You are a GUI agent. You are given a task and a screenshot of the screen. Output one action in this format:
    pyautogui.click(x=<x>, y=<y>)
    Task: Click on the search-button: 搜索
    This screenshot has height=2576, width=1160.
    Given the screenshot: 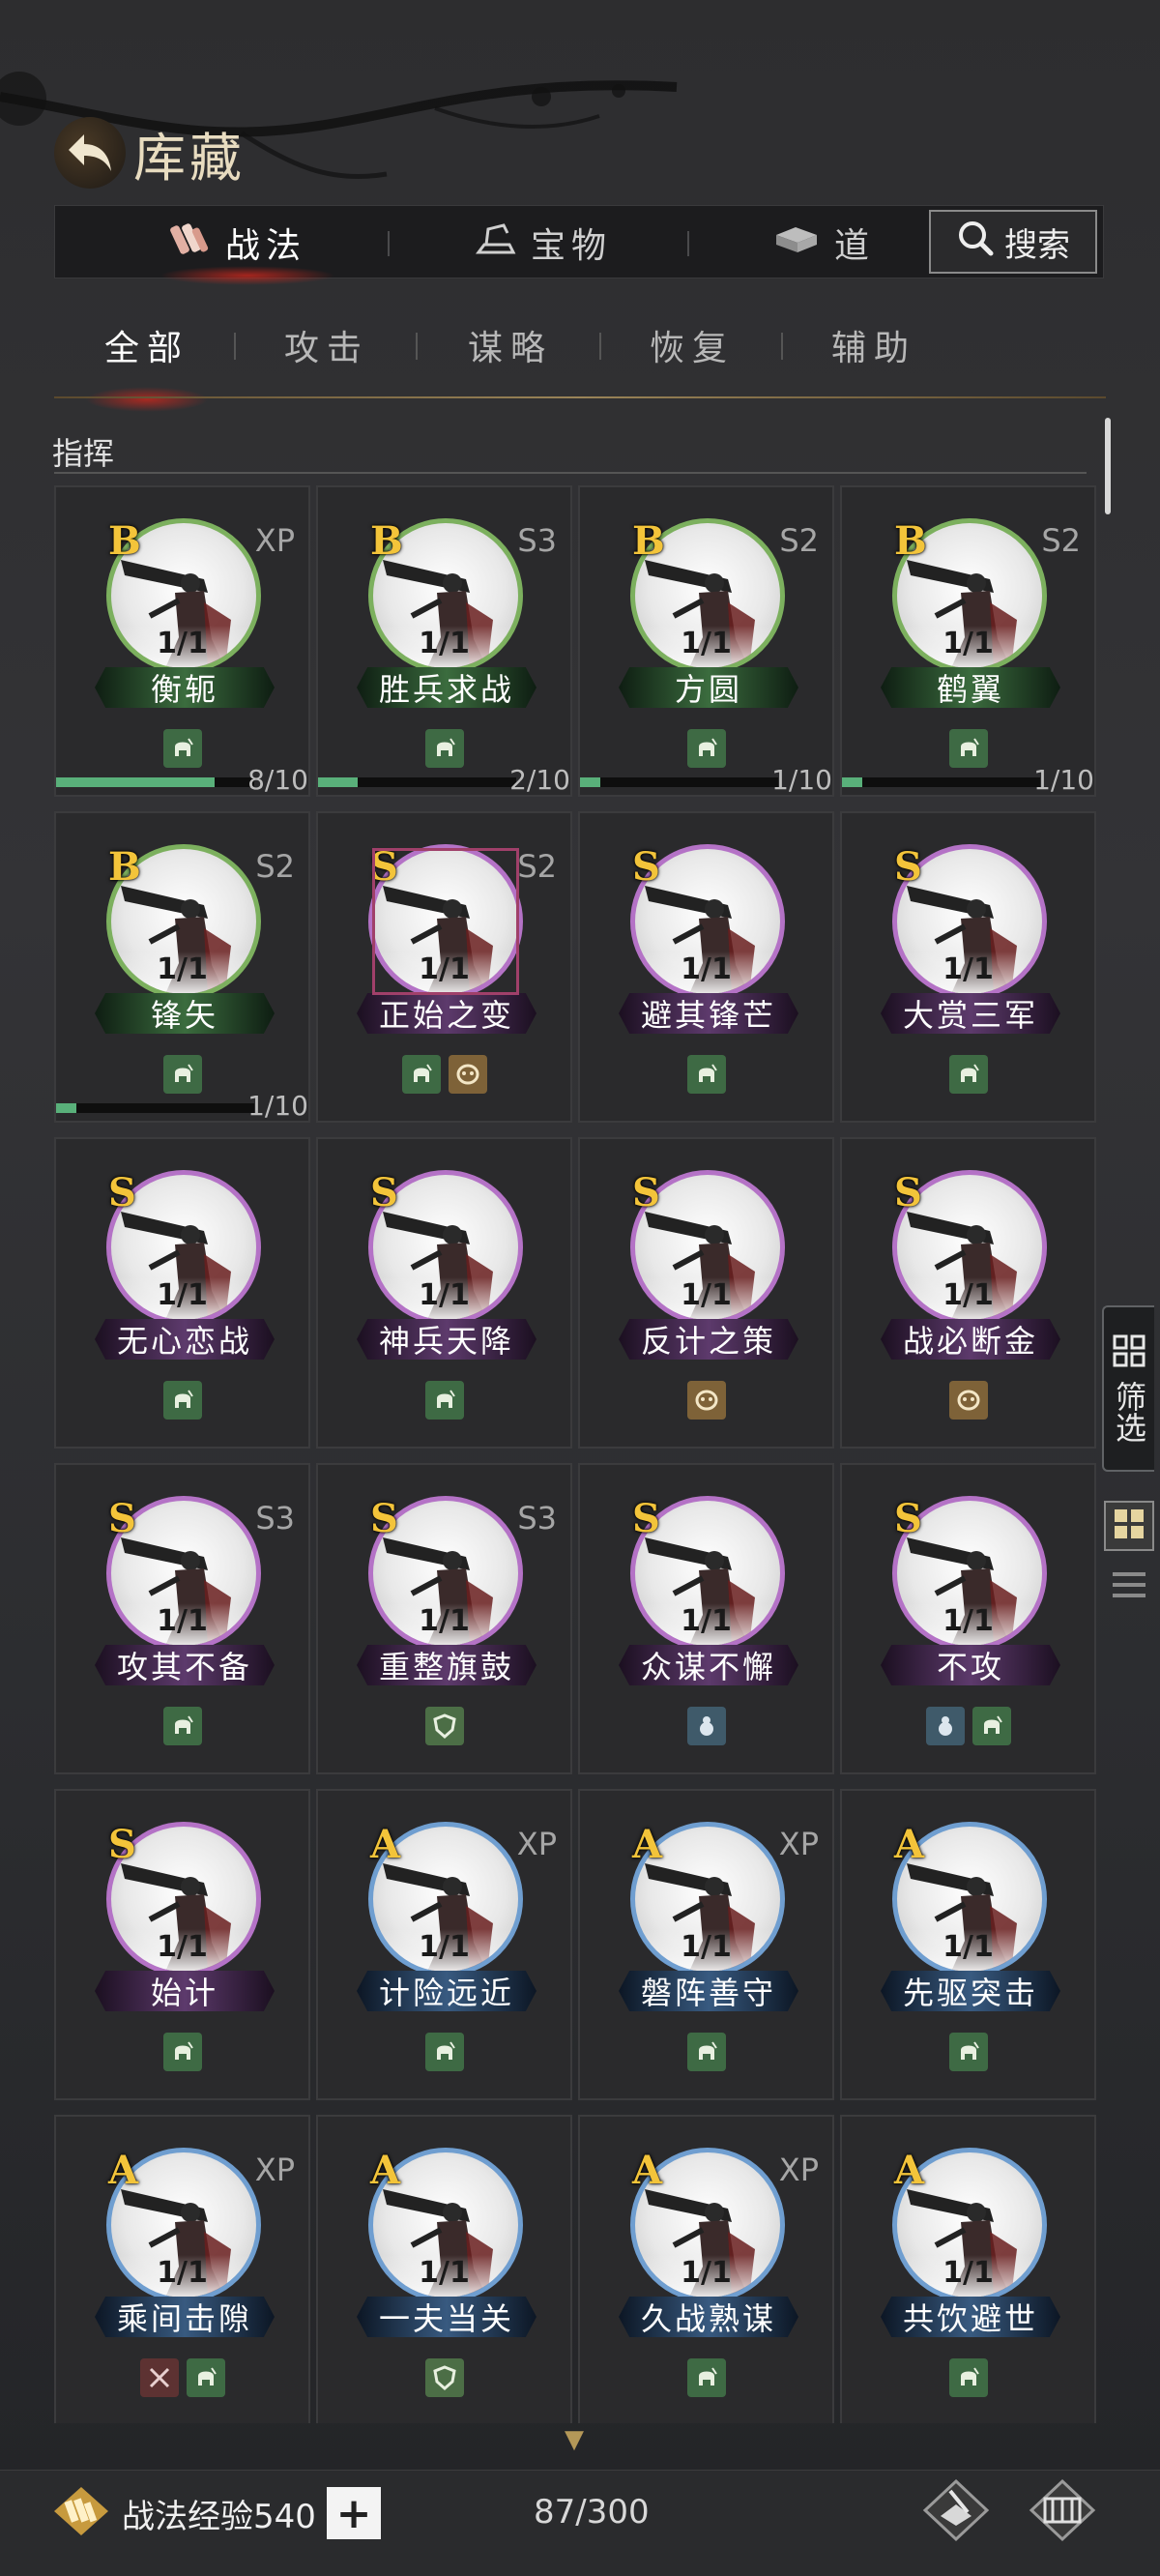 What is the action you would take?
    pyautogui.click(x=1013, y=242)
    